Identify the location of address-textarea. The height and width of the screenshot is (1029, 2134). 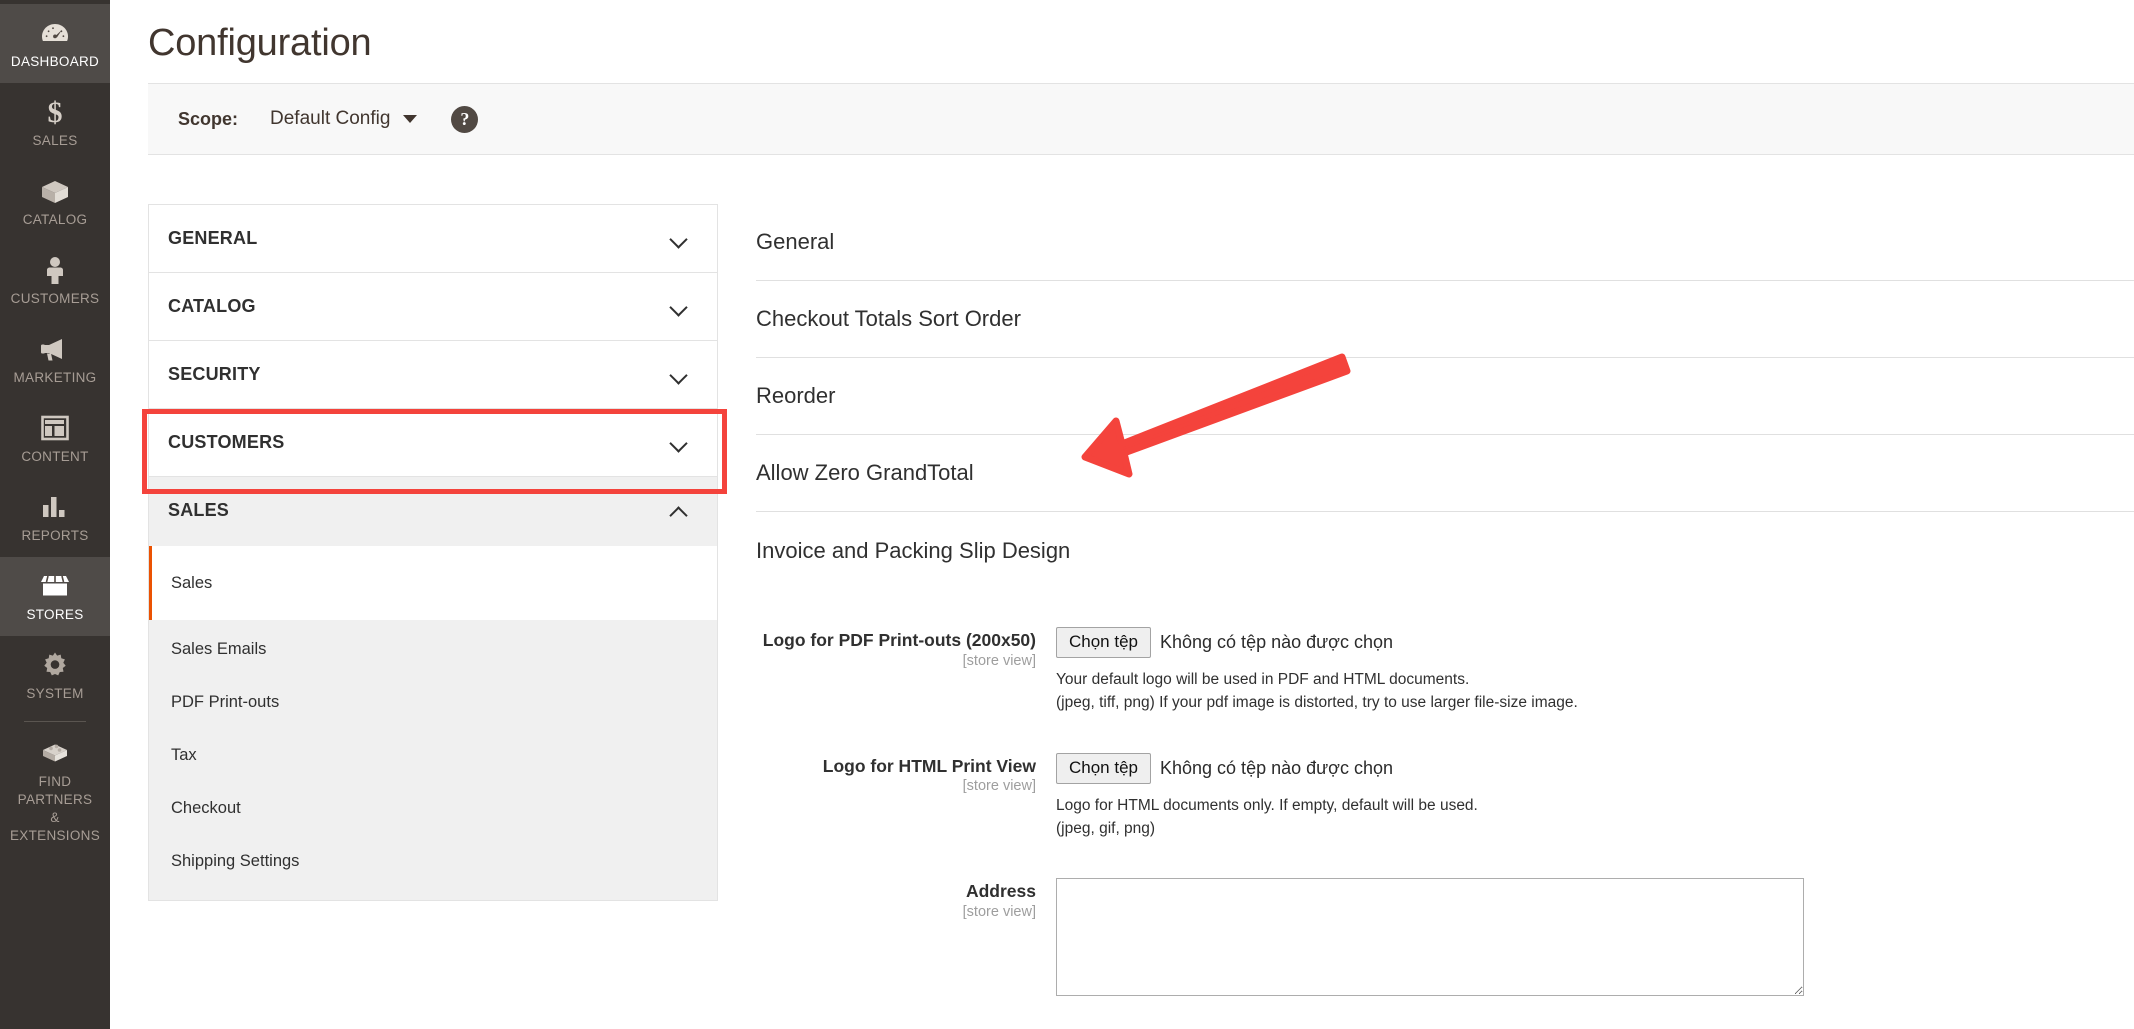
(1430, 937).